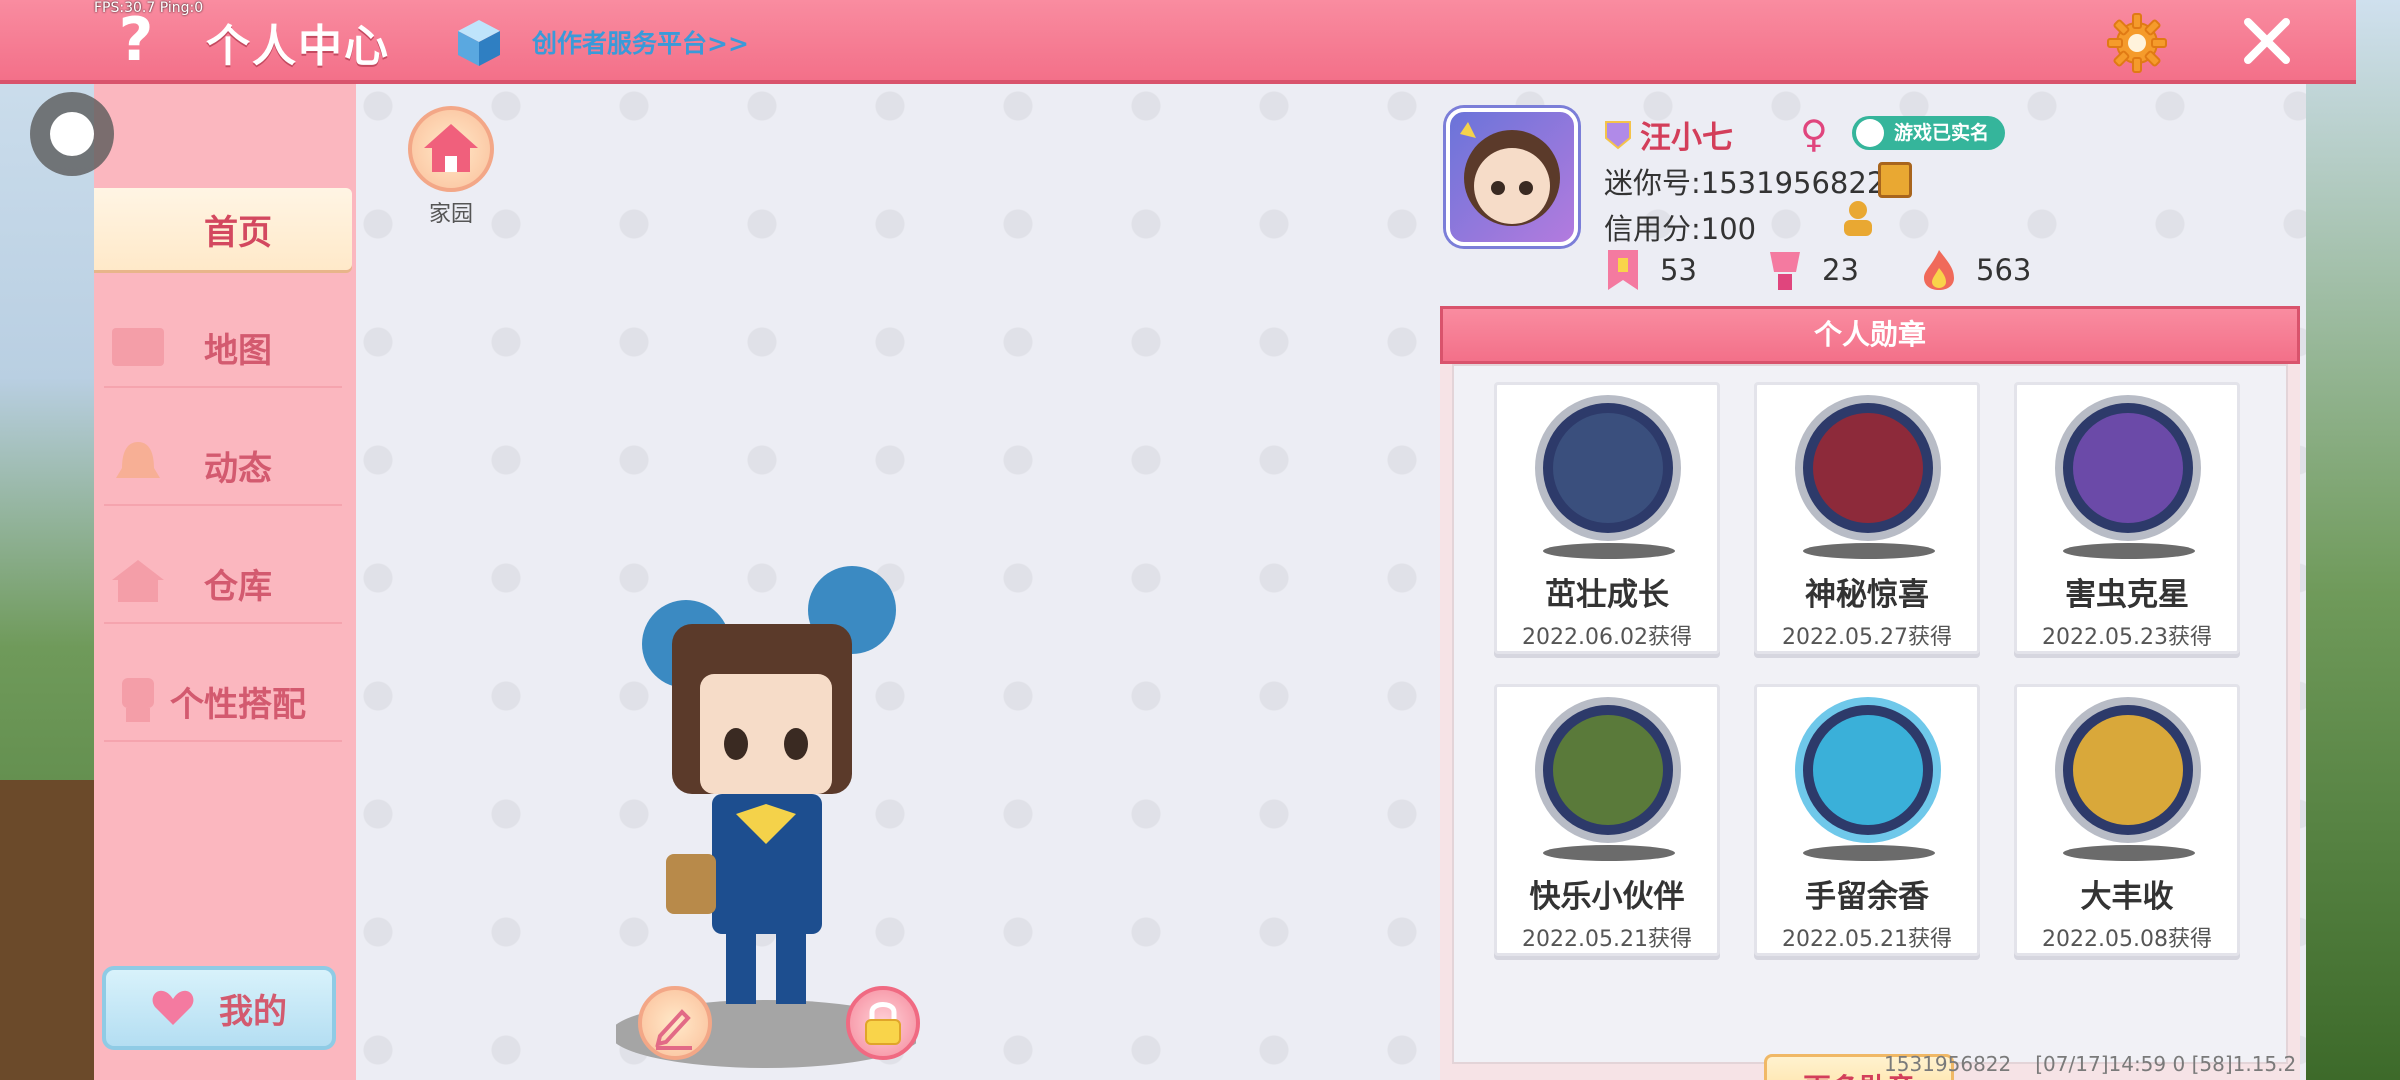 Image resolution: width=2400 pixels, height=1080 pixels. I want to click on verified-badge: 游戏已实名, so click(1929, 133).